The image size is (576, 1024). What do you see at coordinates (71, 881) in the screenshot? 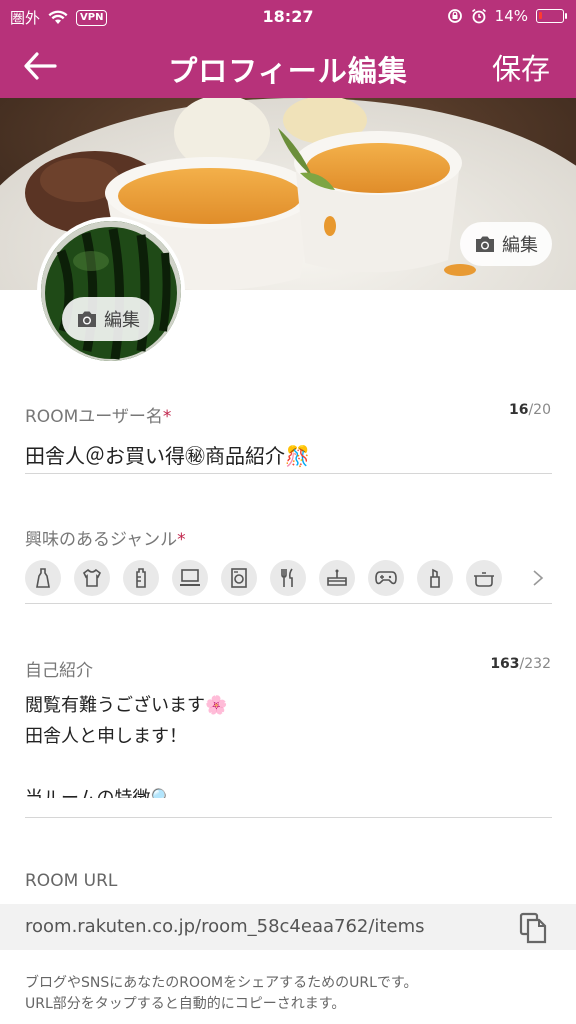
I see `url-label: ROOM URL` at bounding box center [71, 881].